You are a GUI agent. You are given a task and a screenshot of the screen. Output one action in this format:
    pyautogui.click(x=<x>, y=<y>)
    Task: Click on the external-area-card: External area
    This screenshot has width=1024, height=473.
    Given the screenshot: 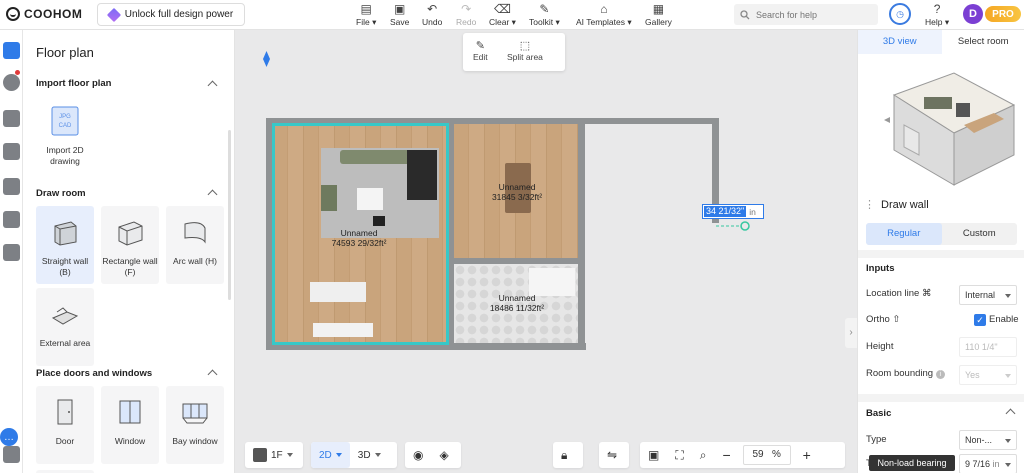 What is the action you would take?
    pyautogui.click(x=65, y=327)
    